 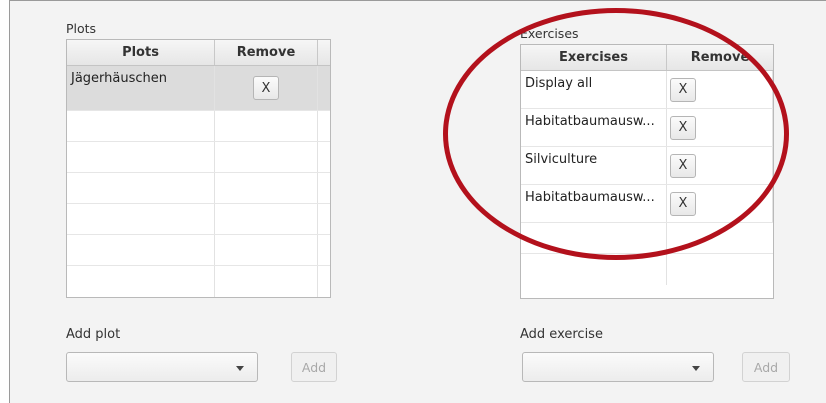 I want to click on exercises-section-label: Exercises, so click(x=549, y=33).